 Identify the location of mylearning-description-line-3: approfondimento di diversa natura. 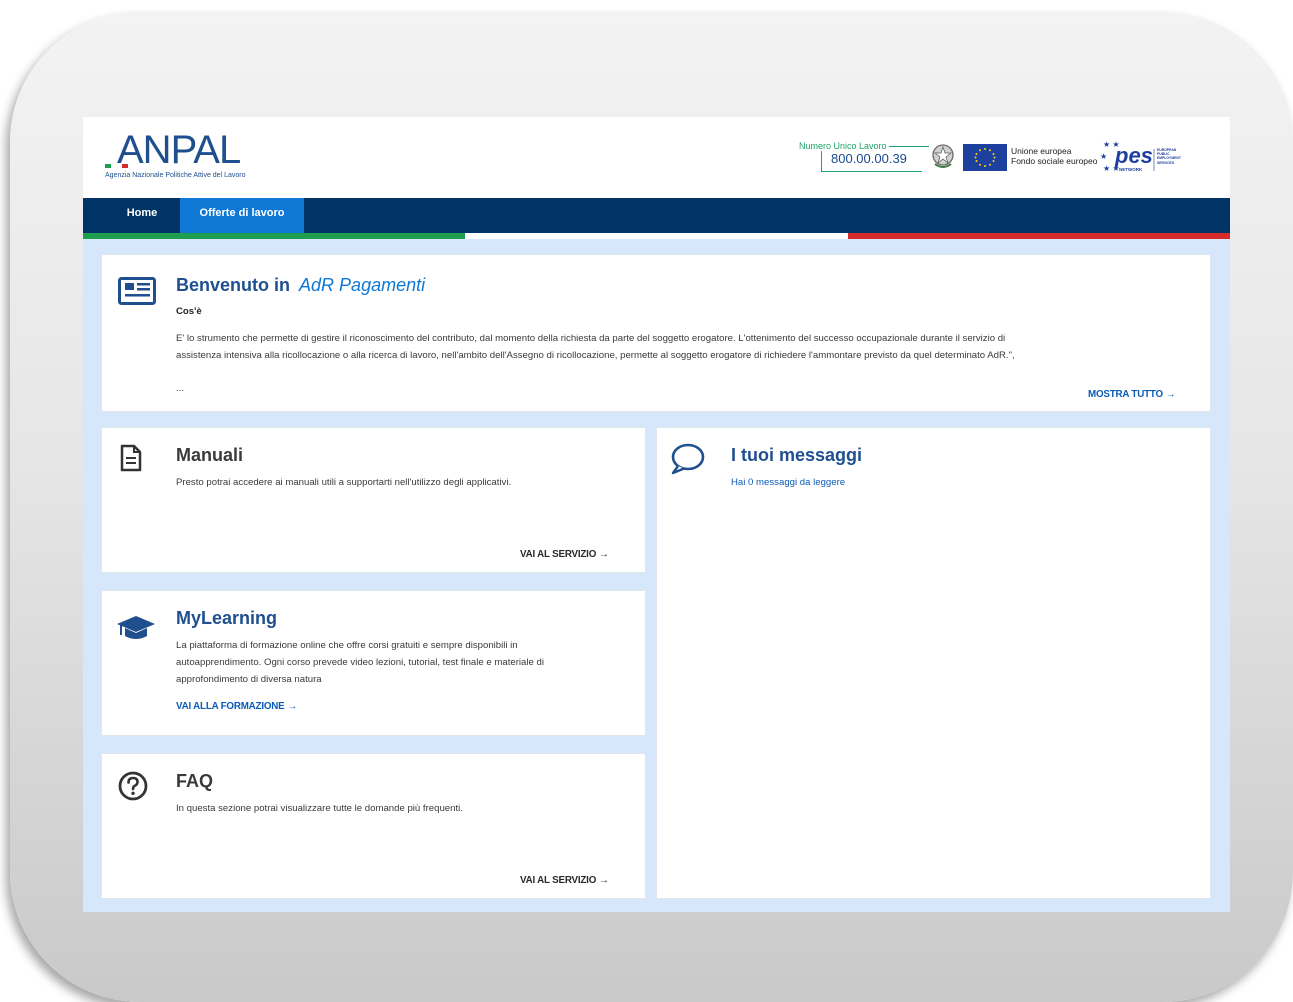
(249, 679).